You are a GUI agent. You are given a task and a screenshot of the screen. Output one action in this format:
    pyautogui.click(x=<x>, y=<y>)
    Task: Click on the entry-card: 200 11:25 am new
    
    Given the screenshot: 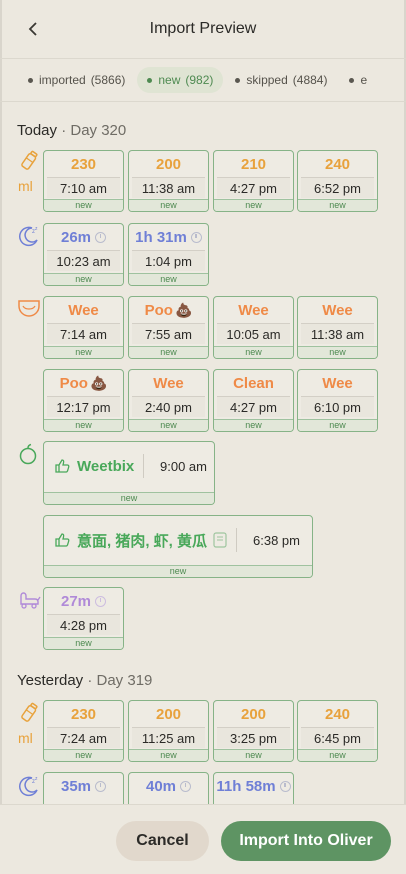 What is the action you would take?
    pyautogui.click(x=168, y=731)
    